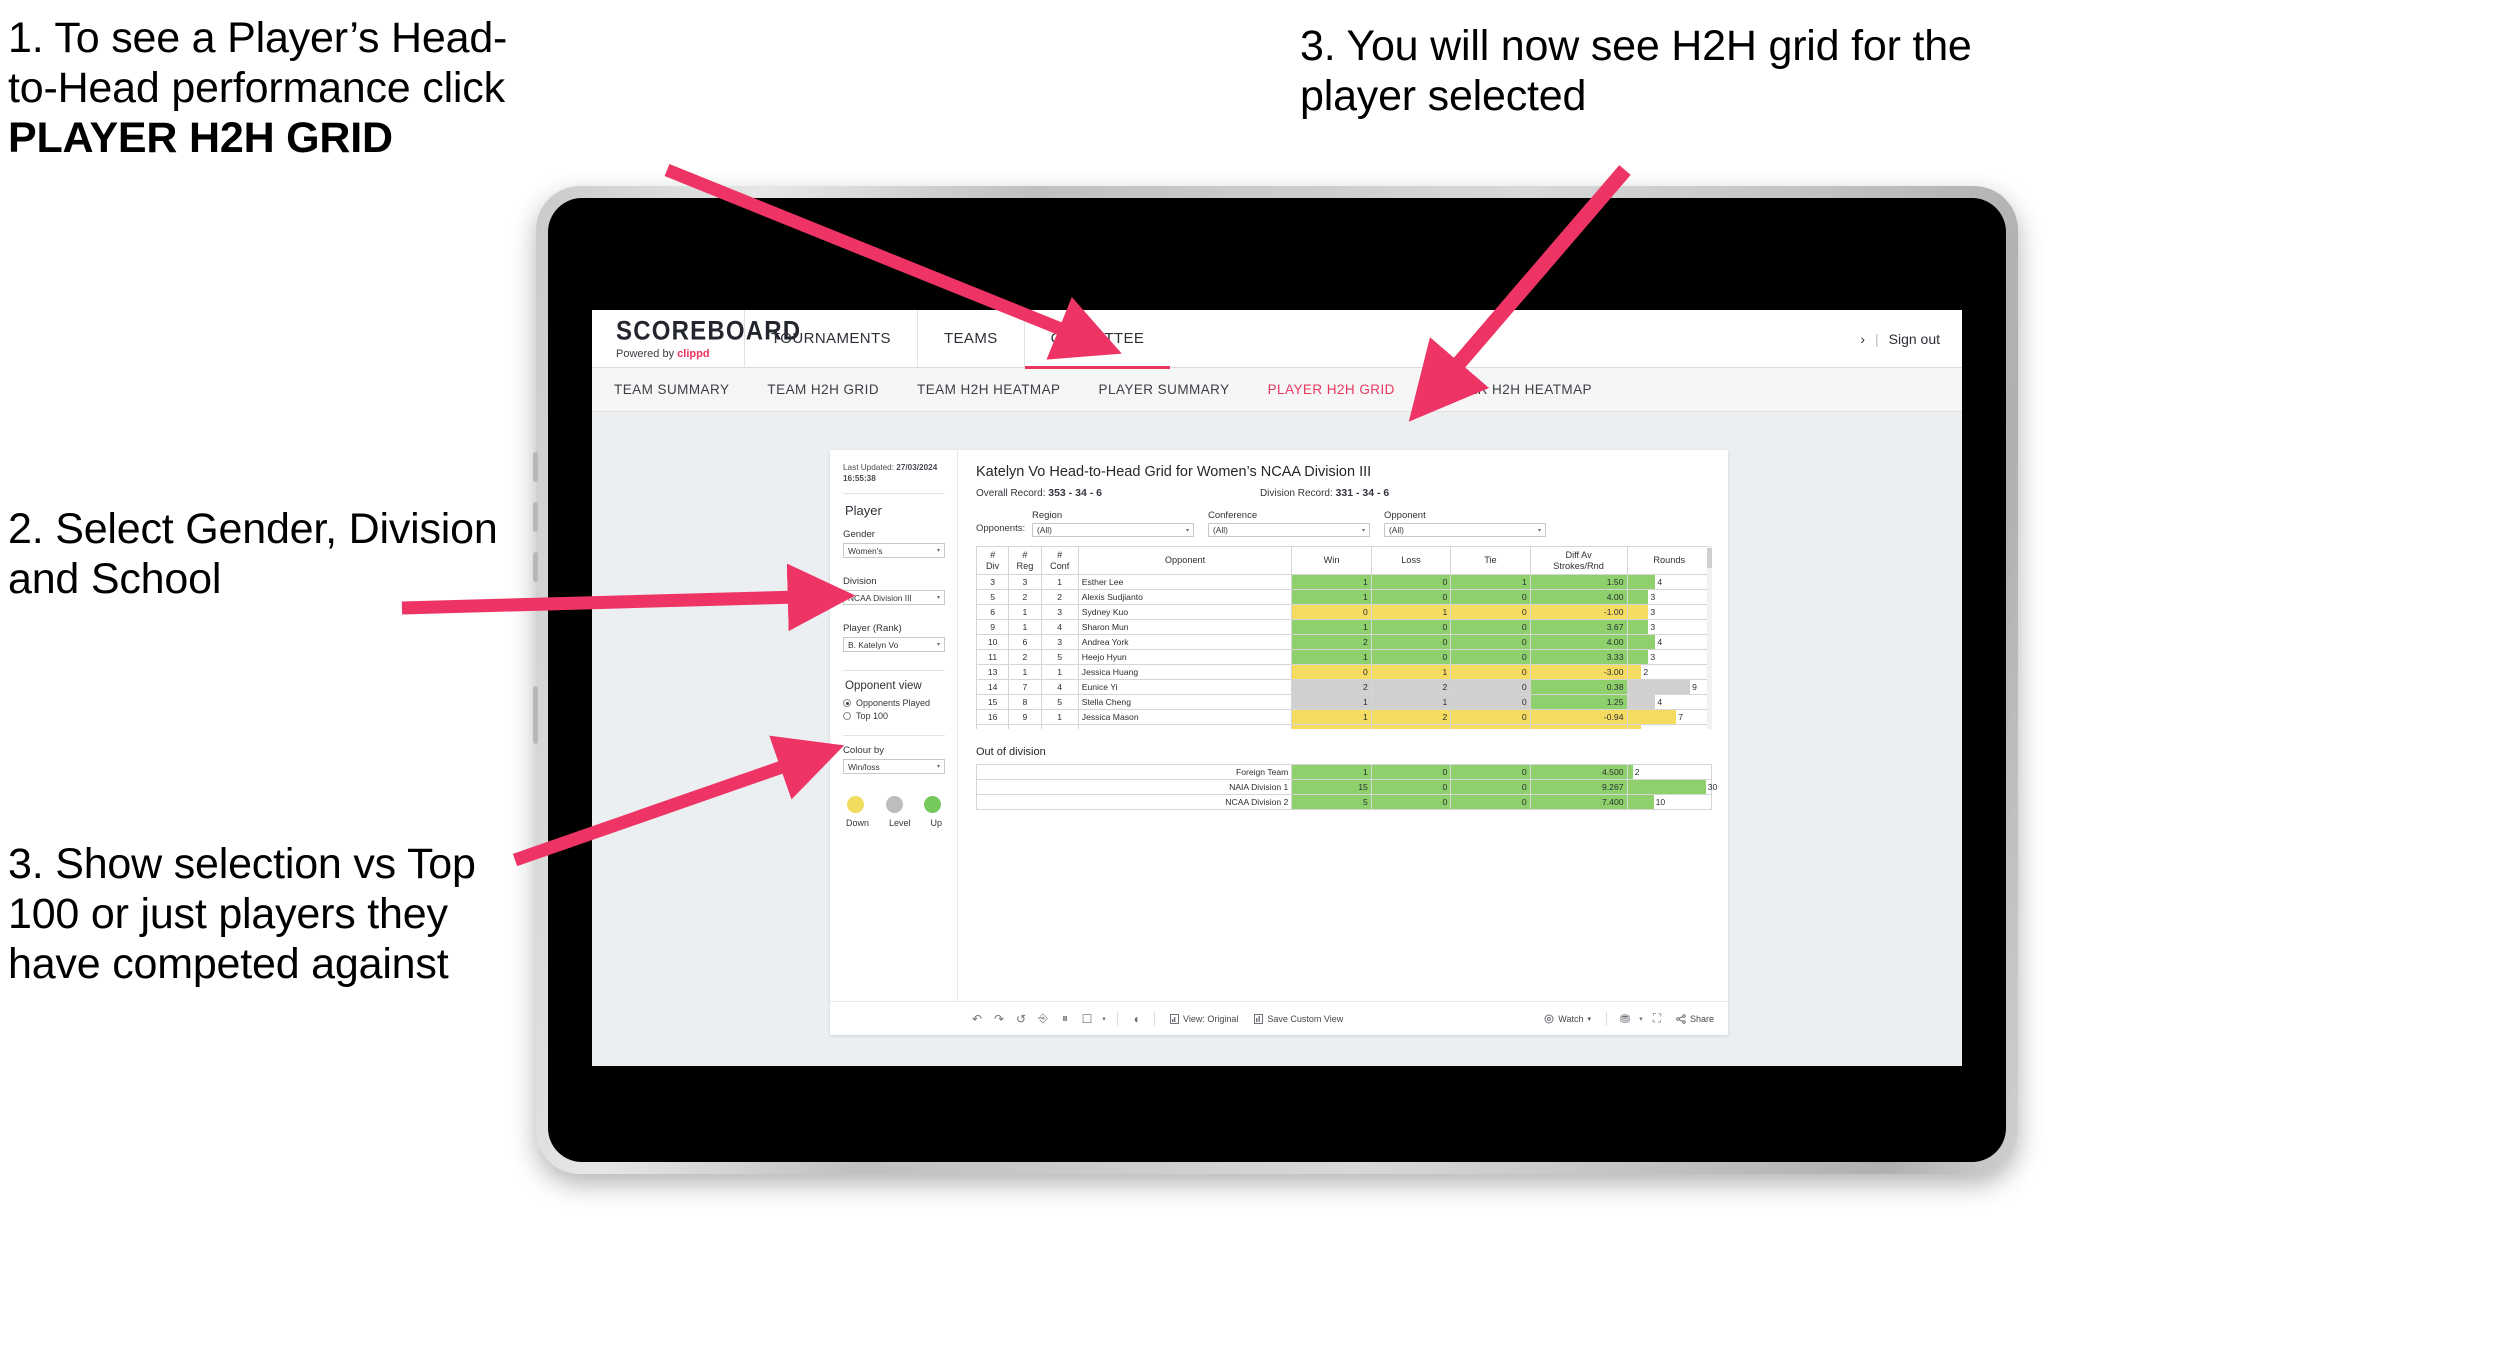 Image resolution: width=2512 pixels, height=1352 pixels. I want to click on sign-out-link: Sign out, so click(1914, 339).